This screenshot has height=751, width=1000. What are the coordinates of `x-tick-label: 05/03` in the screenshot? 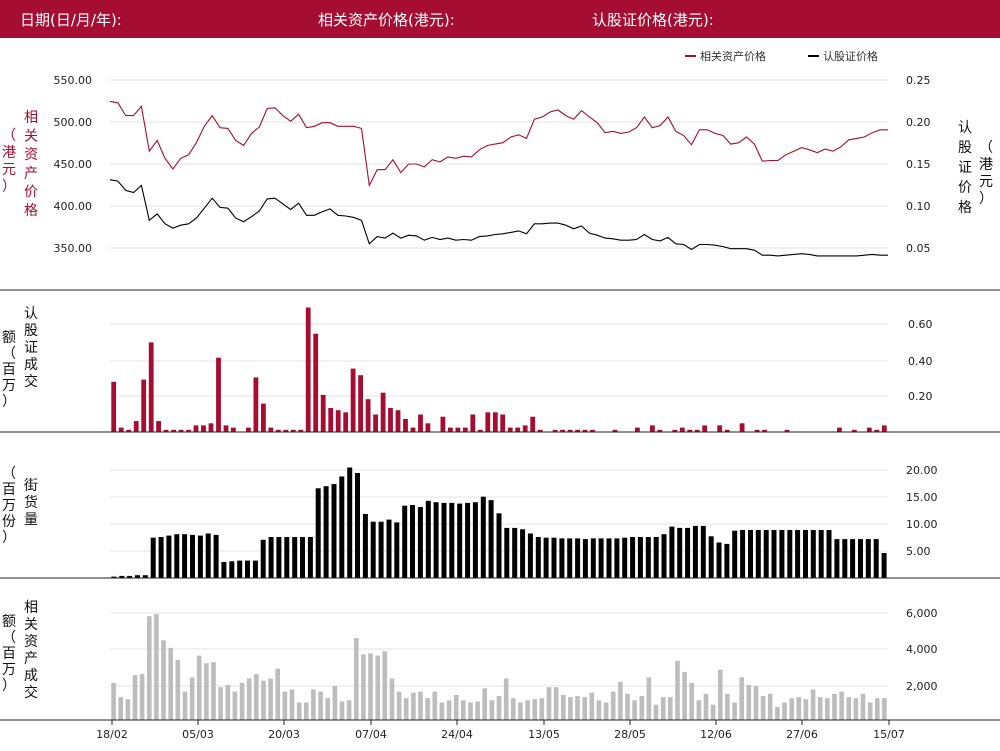 It's located at (198, 734).